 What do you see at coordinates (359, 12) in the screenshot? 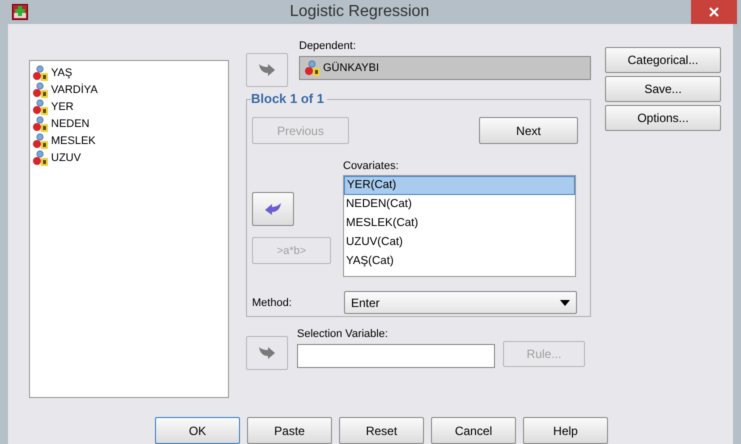
I see `window-title: Logistic Regression` at bounding box center [359, 12].